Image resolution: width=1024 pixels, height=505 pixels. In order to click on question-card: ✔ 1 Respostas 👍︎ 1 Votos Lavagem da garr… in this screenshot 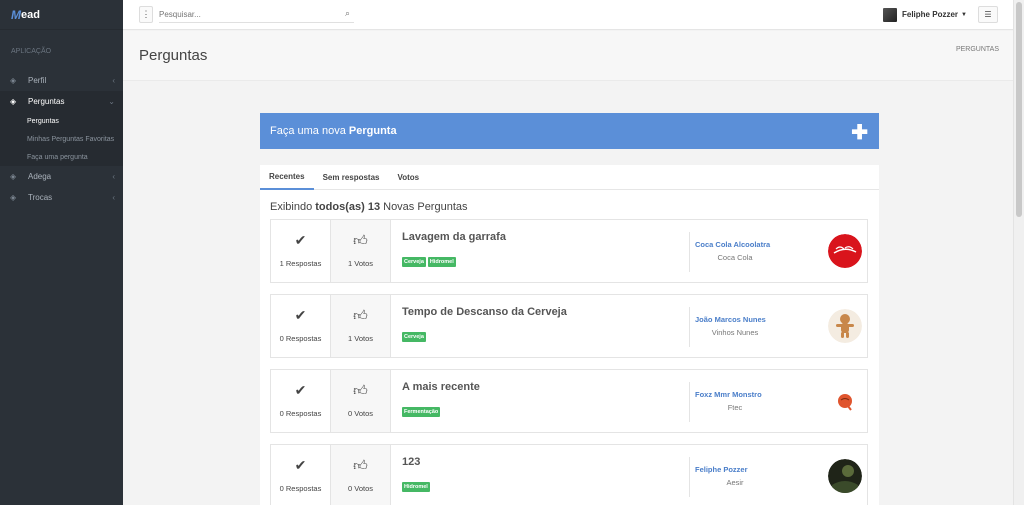, I will do `click(569, 251)`.